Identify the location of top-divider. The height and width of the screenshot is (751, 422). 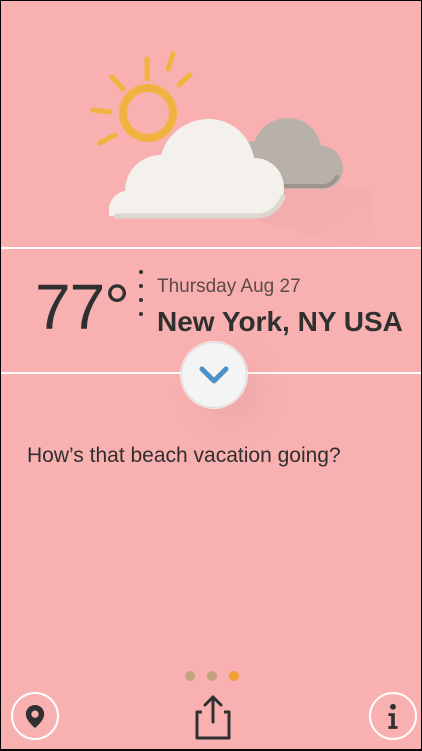
(211, 248).